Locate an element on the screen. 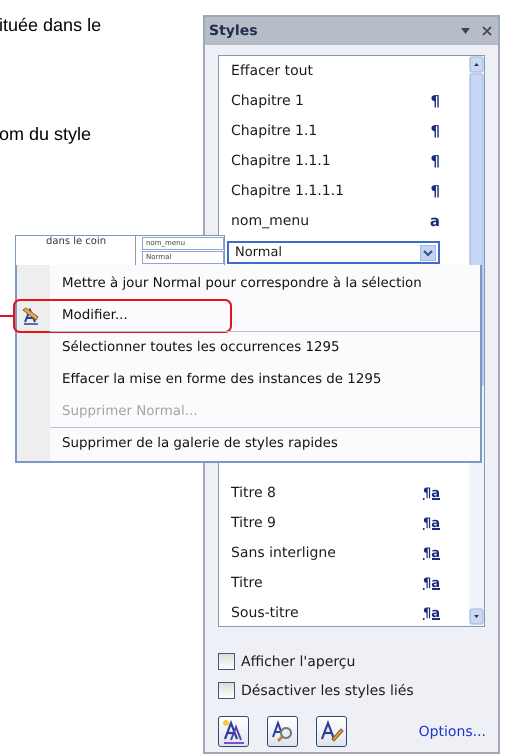  document-text: ituée dans le is located at coordinates (51, 25).